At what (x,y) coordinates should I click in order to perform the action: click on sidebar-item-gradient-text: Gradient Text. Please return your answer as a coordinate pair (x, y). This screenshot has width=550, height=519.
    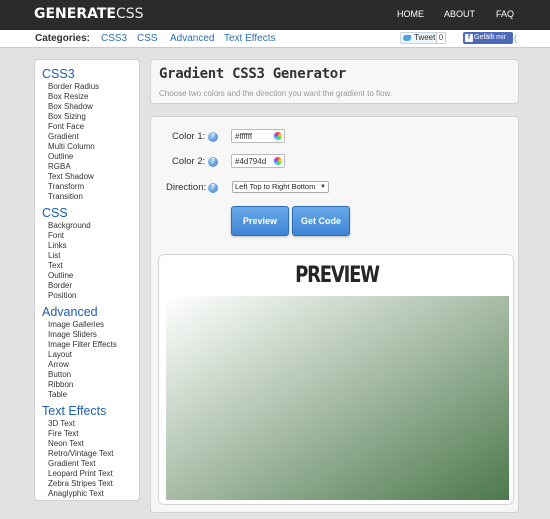
    Looking at the image, I should click on (71, 463).